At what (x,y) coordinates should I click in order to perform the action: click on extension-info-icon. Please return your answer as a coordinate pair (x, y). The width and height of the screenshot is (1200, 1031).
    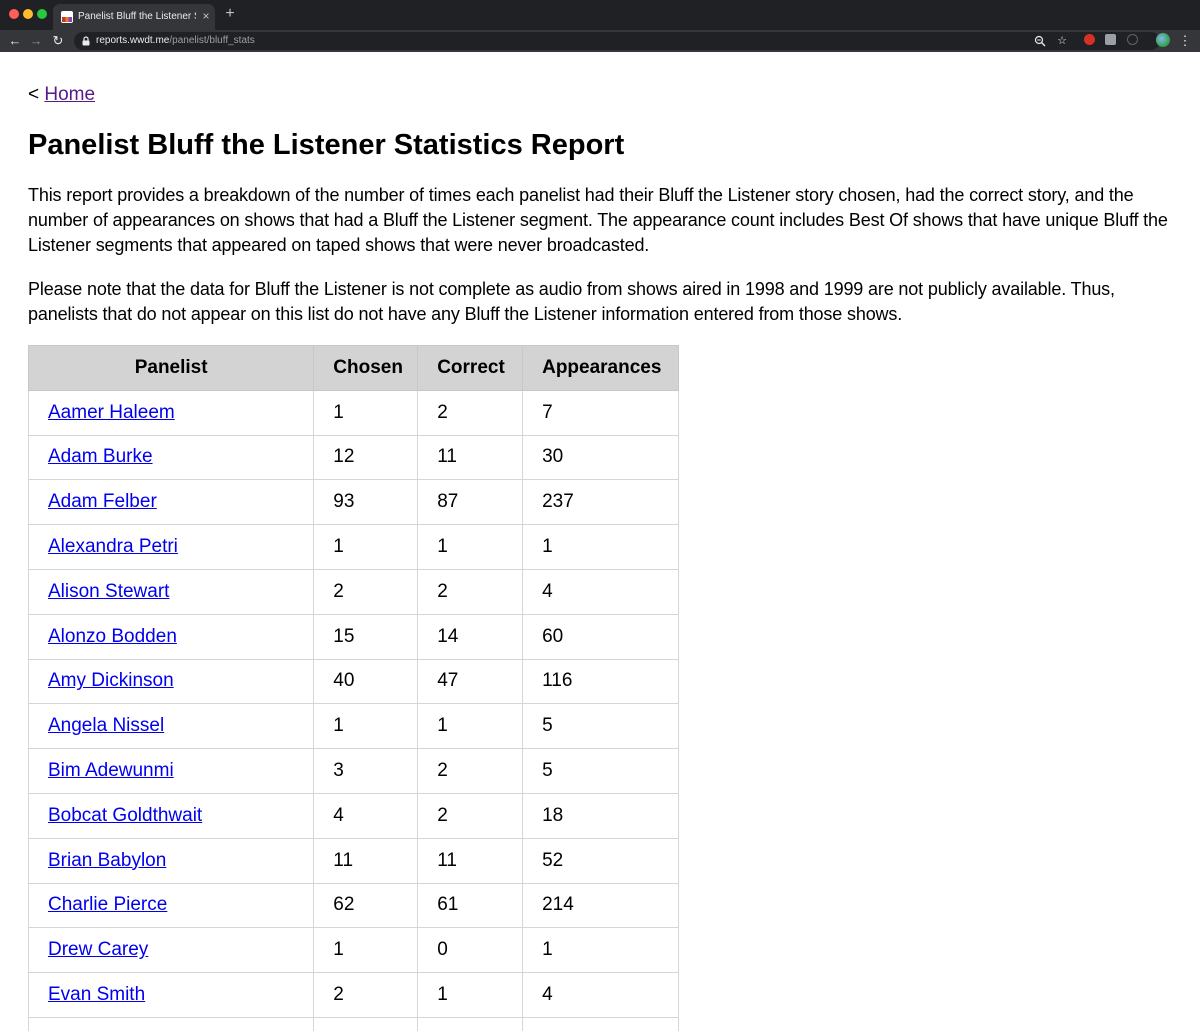
    Looking at the image, I should click on (1132, 39).